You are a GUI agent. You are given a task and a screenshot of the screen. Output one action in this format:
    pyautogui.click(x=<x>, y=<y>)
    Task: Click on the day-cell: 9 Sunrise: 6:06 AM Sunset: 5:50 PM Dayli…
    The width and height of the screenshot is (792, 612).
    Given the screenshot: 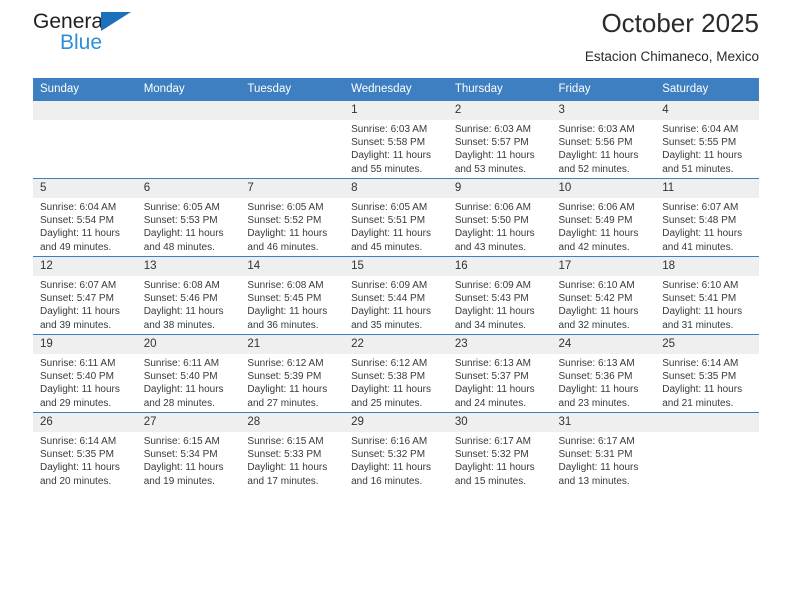 What is the action you would take?
    pyautogui.click(x=499, y=217)
    